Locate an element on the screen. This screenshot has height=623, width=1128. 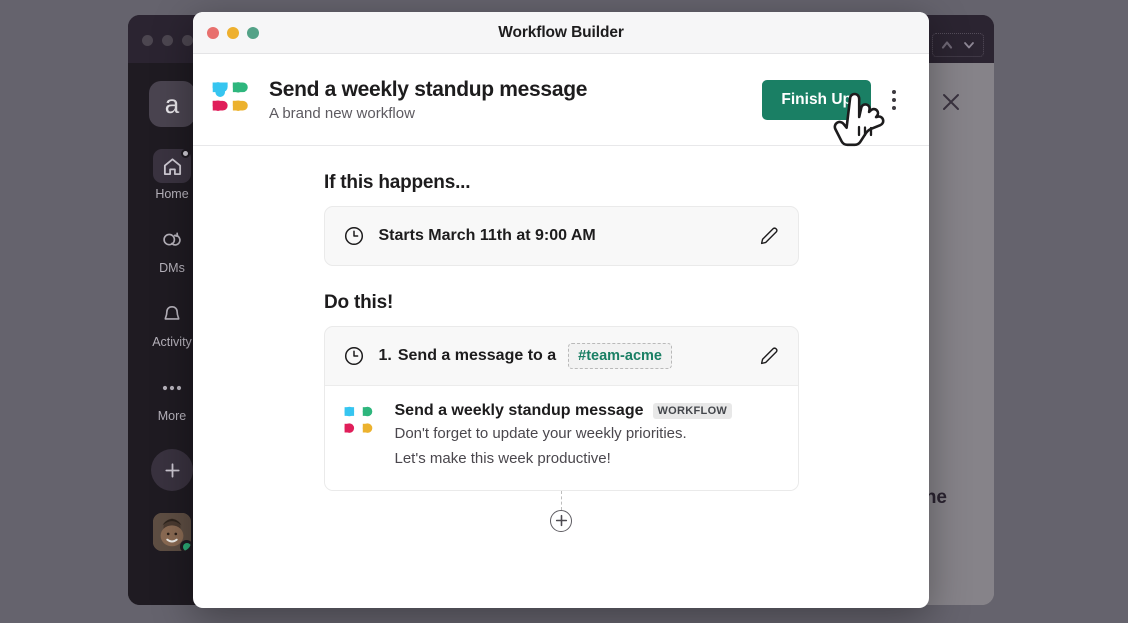
modal-titlebar: Workflow Builder is located at coordinates (561, 33).